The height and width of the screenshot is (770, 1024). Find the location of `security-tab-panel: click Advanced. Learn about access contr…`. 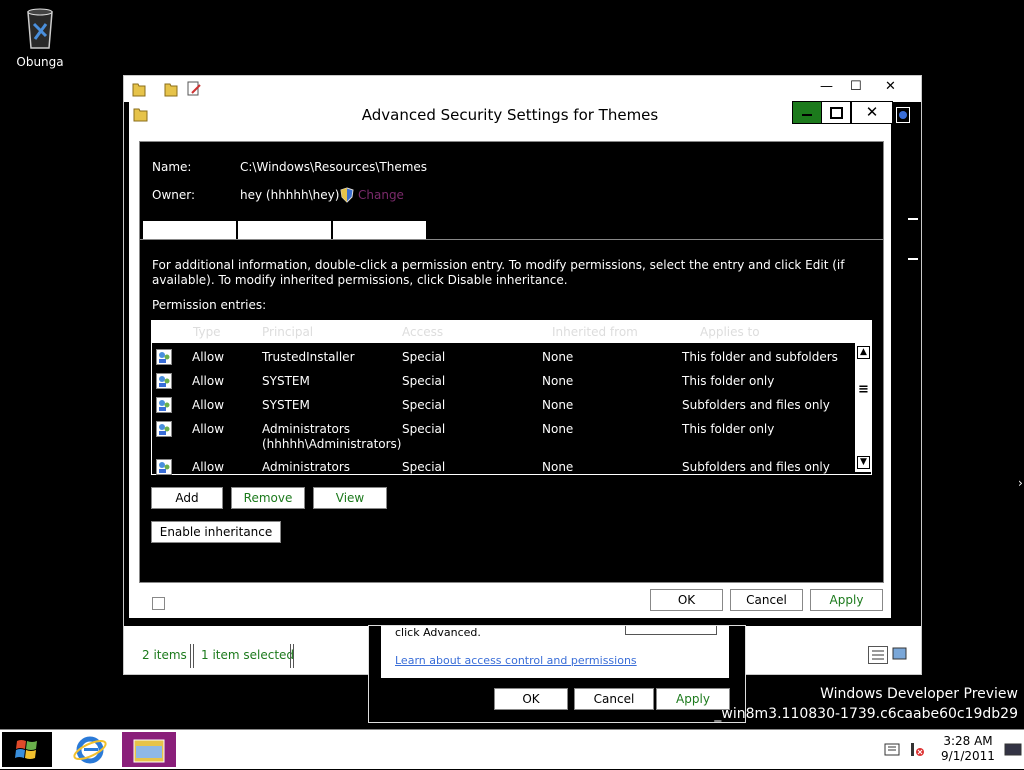

security-tab-panel: click Advanced. Learn about access contr… is located at coordinates (555, 652).